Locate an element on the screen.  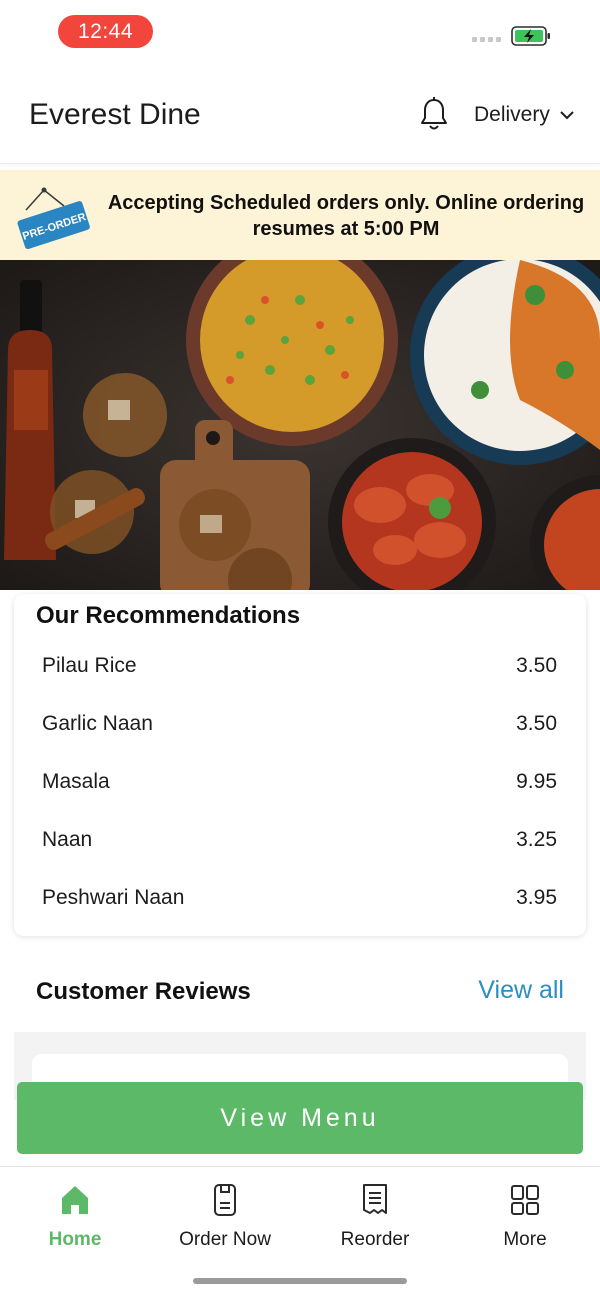
bell-icon is located at coordinates (434, 114).